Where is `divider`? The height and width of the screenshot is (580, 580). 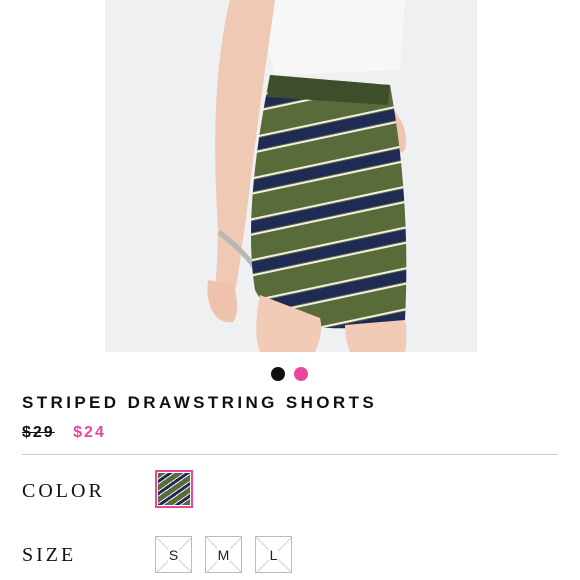 divider is located at coordinates (290, 454).